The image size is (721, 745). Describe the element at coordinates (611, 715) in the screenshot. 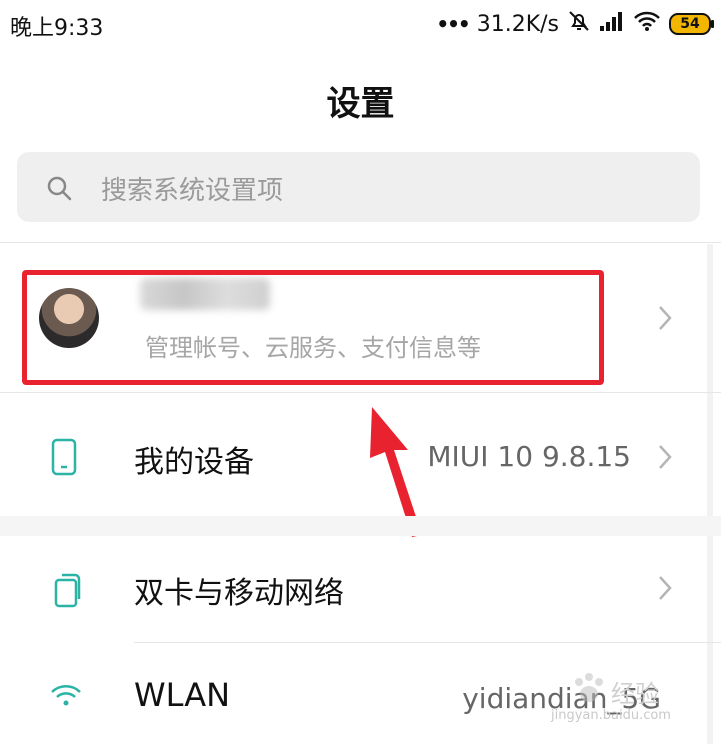

I see `watermark-url: jingyan.baidu.com` at that location.